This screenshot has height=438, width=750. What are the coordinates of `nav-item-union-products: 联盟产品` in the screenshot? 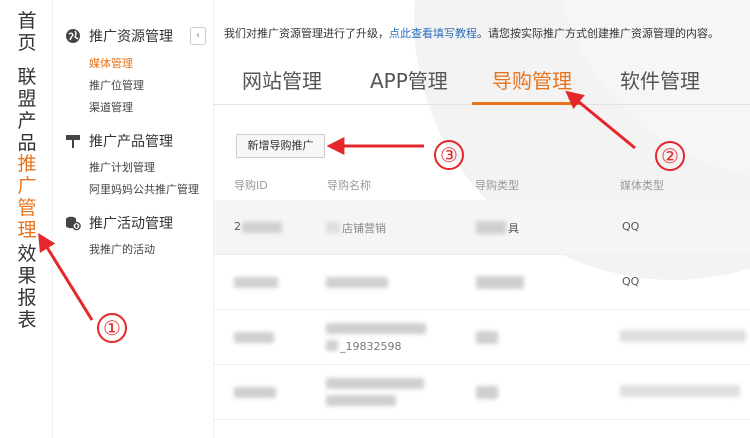 It's located at (27, 110).